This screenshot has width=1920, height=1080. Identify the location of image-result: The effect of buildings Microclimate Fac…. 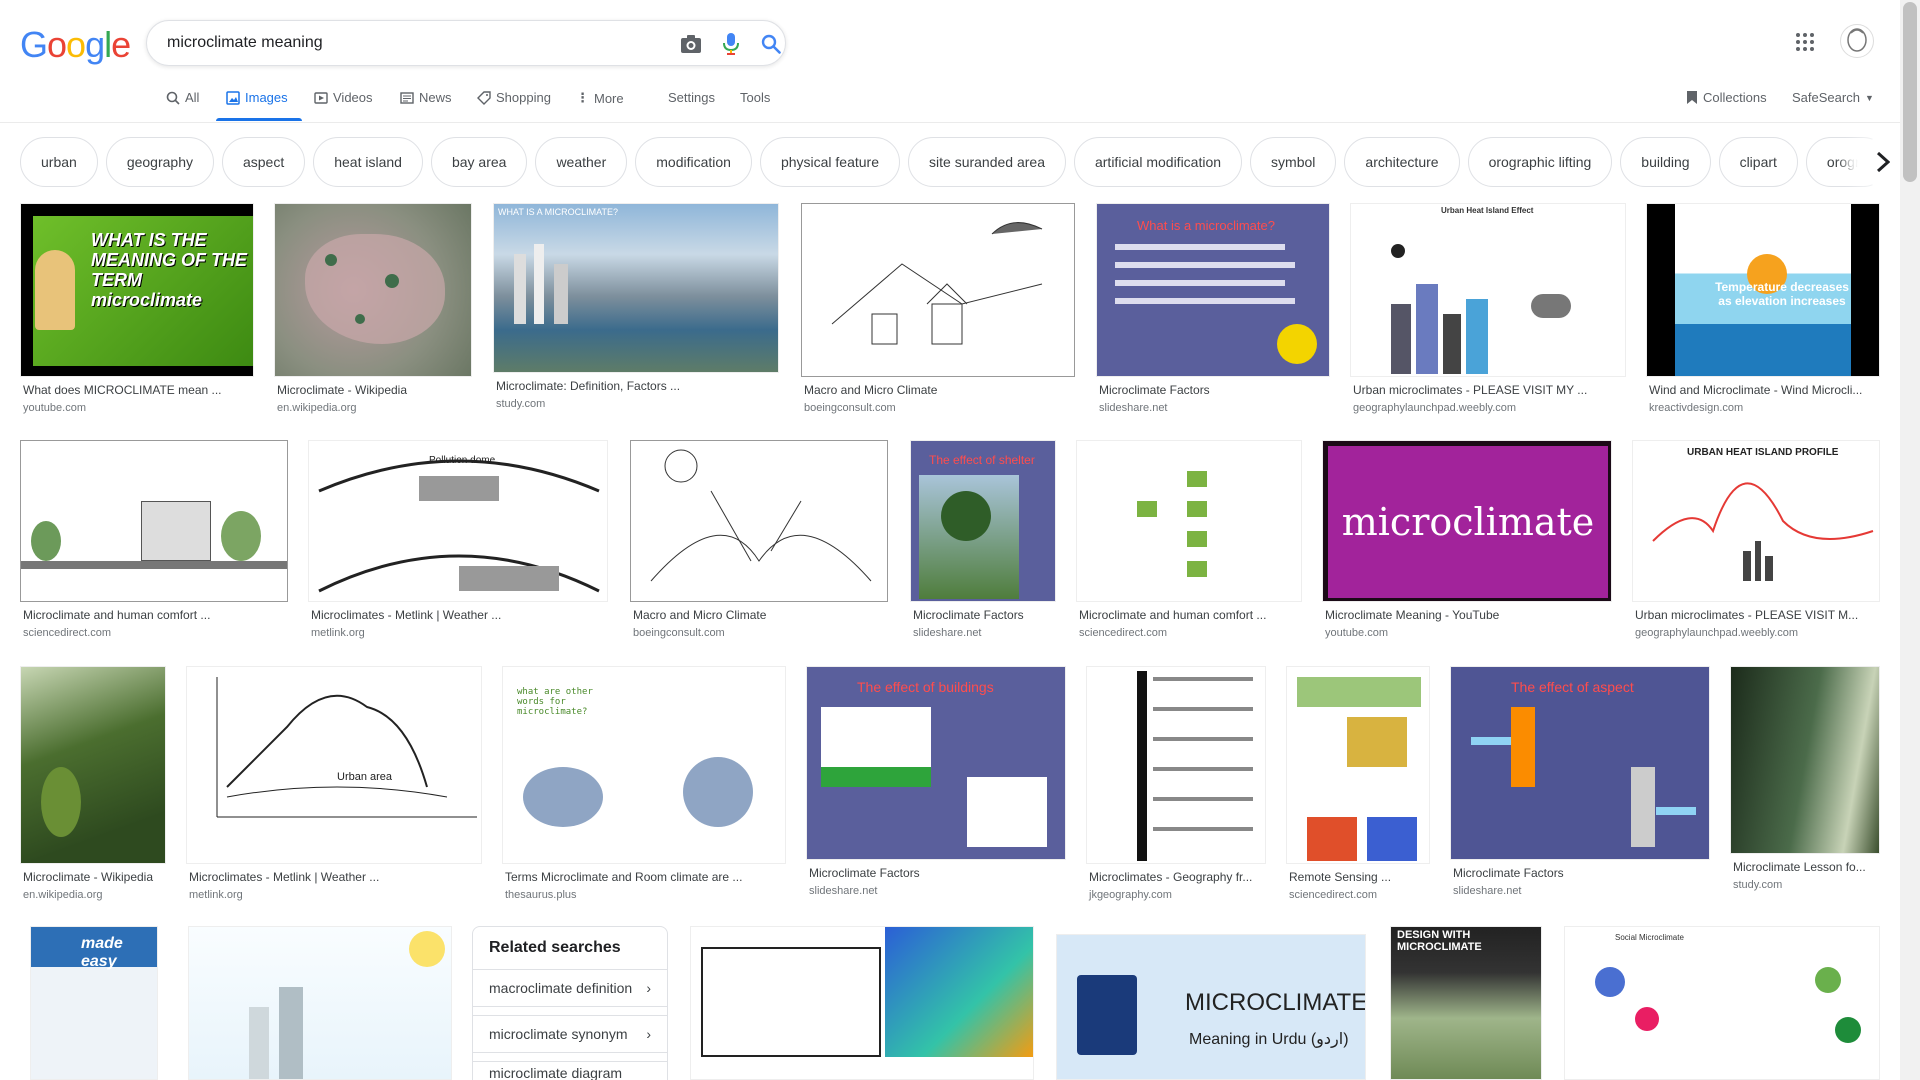
(936, 781).